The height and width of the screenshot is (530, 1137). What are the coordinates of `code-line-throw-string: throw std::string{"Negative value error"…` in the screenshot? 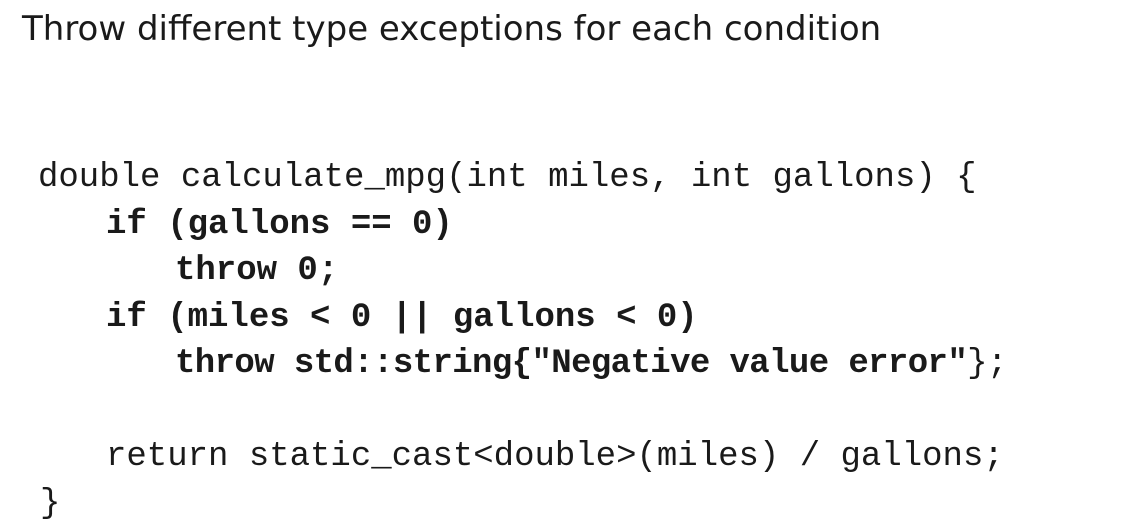 It's located at (522, 364).